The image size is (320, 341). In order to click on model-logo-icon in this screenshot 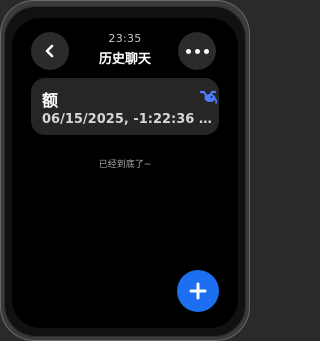, I will do `click(209, 97)`.